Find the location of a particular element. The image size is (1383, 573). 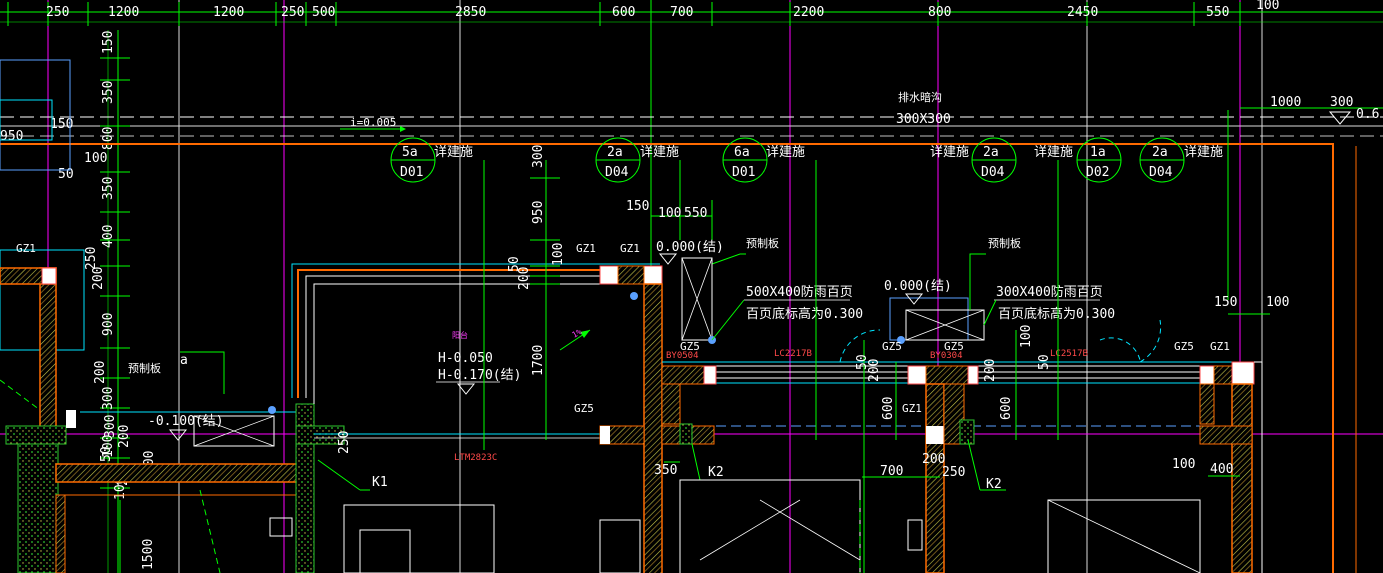

gz1-shaft: GZ1 is located at coordinates (912, 408).